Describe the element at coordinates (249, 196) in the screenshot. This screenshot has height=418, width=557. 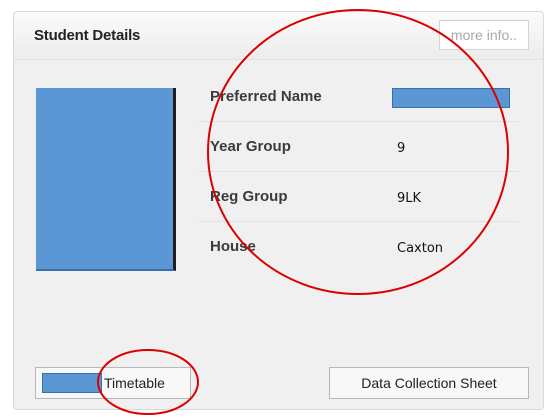
I see `reg-group-label: Reg Group` at that location.